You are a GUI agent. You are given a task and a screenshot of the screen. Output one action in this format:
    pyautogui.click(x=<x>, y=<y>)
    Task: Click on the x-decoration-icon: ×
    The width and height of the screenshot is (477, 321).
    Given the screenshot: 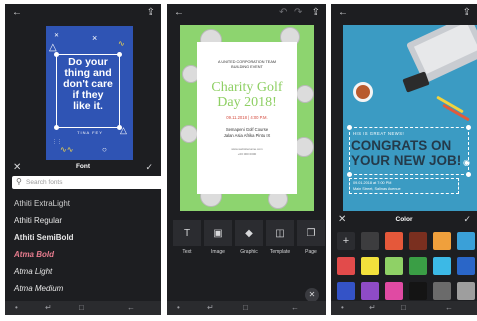 What is the action you would take?
    pyautogui.click(x=95, y=38)
    